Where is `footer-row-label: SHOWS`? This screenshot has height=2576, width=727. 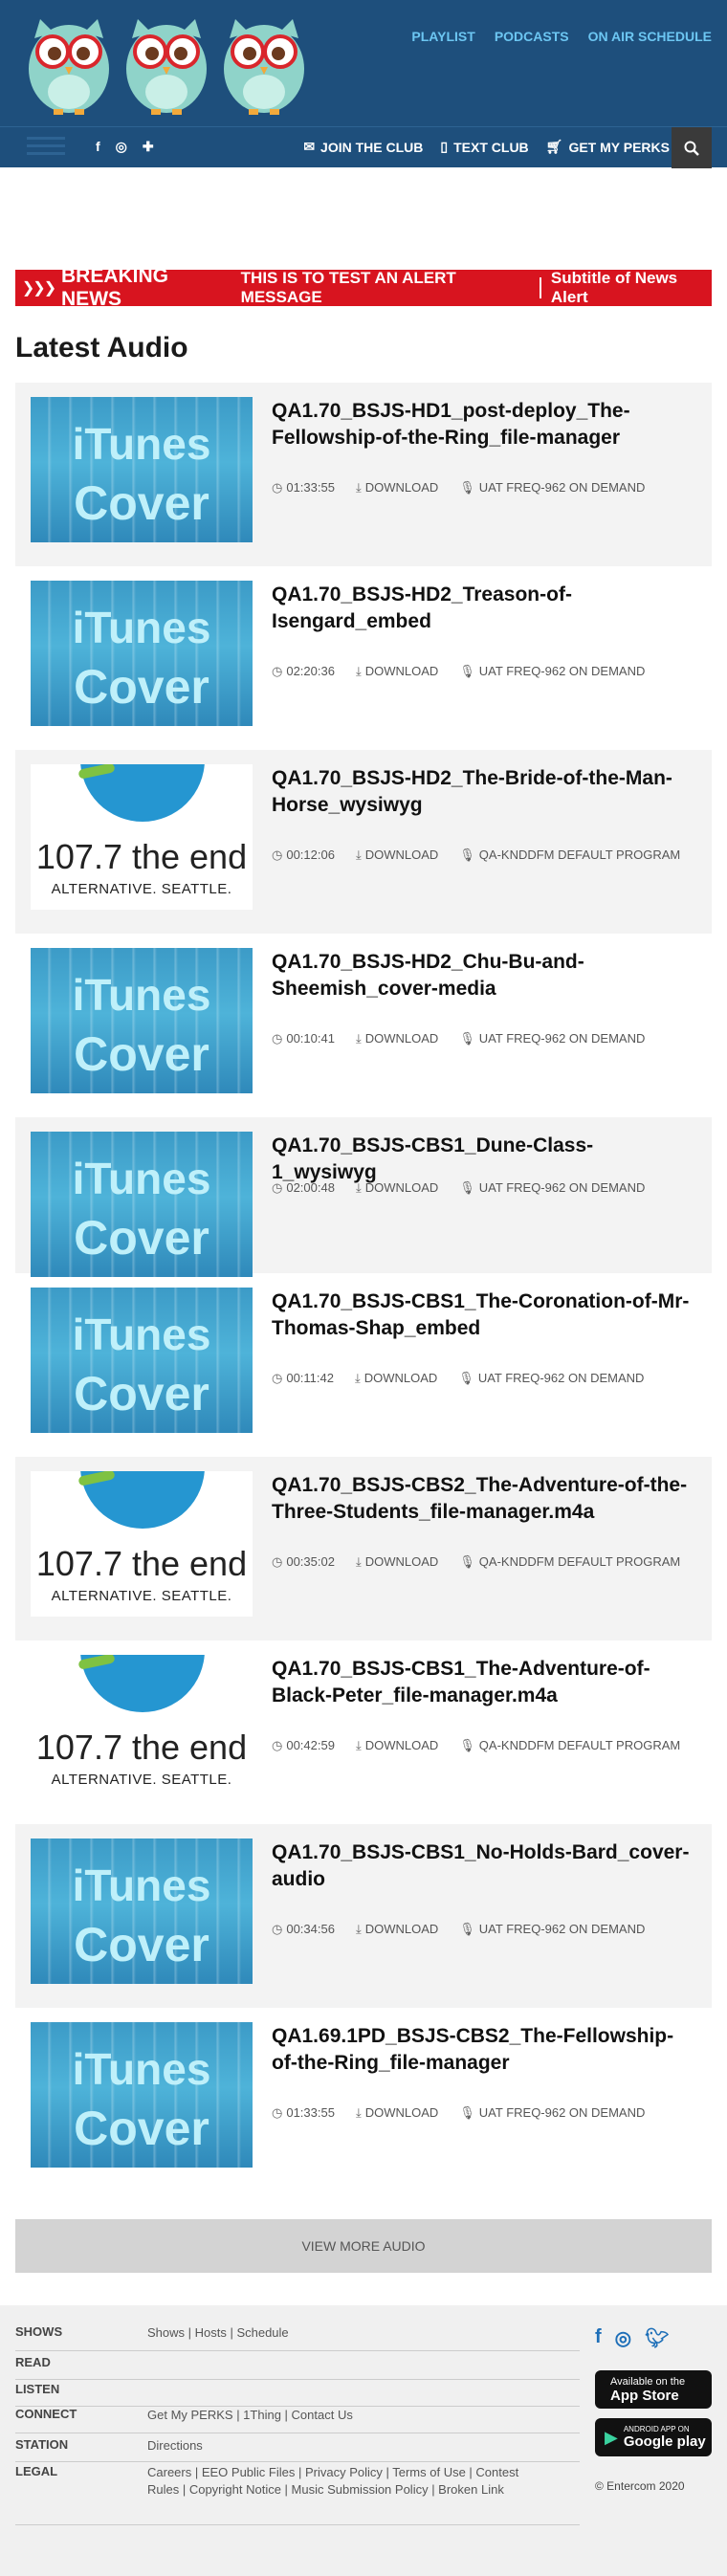 footer-row-label: SHOWS is located at coordinates (39, 2331).